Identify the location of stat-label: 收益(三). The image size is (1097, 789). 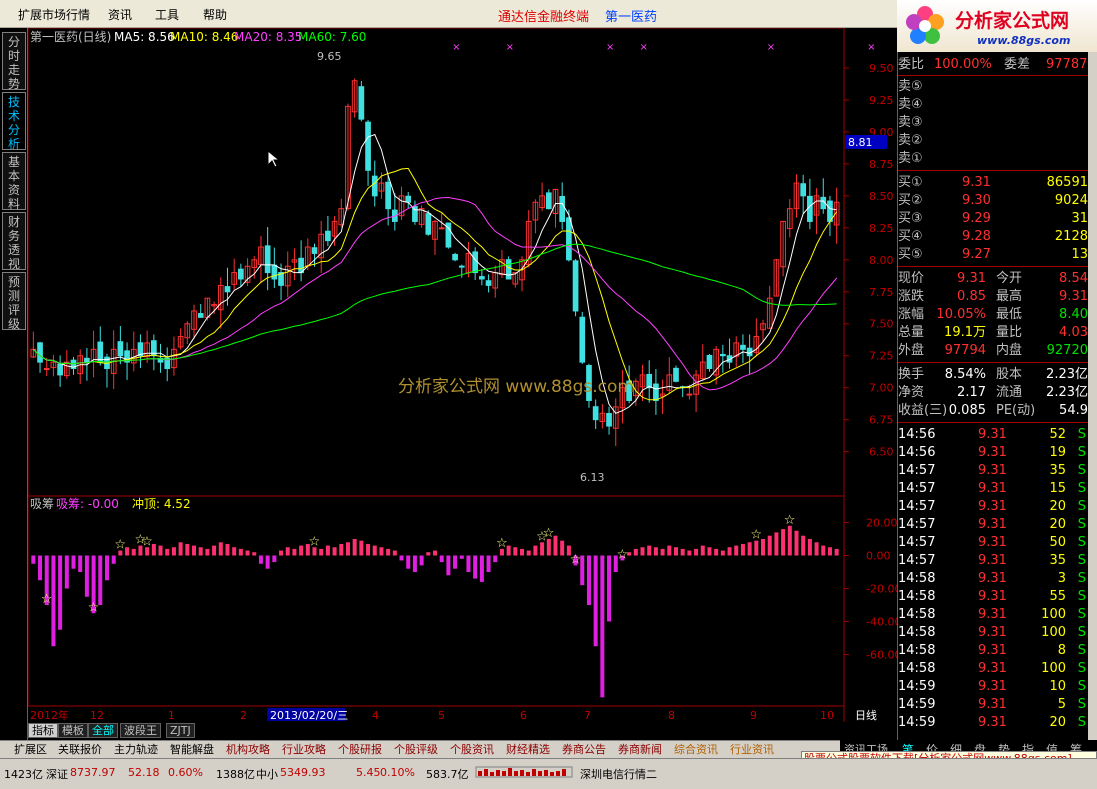
(923, 410).